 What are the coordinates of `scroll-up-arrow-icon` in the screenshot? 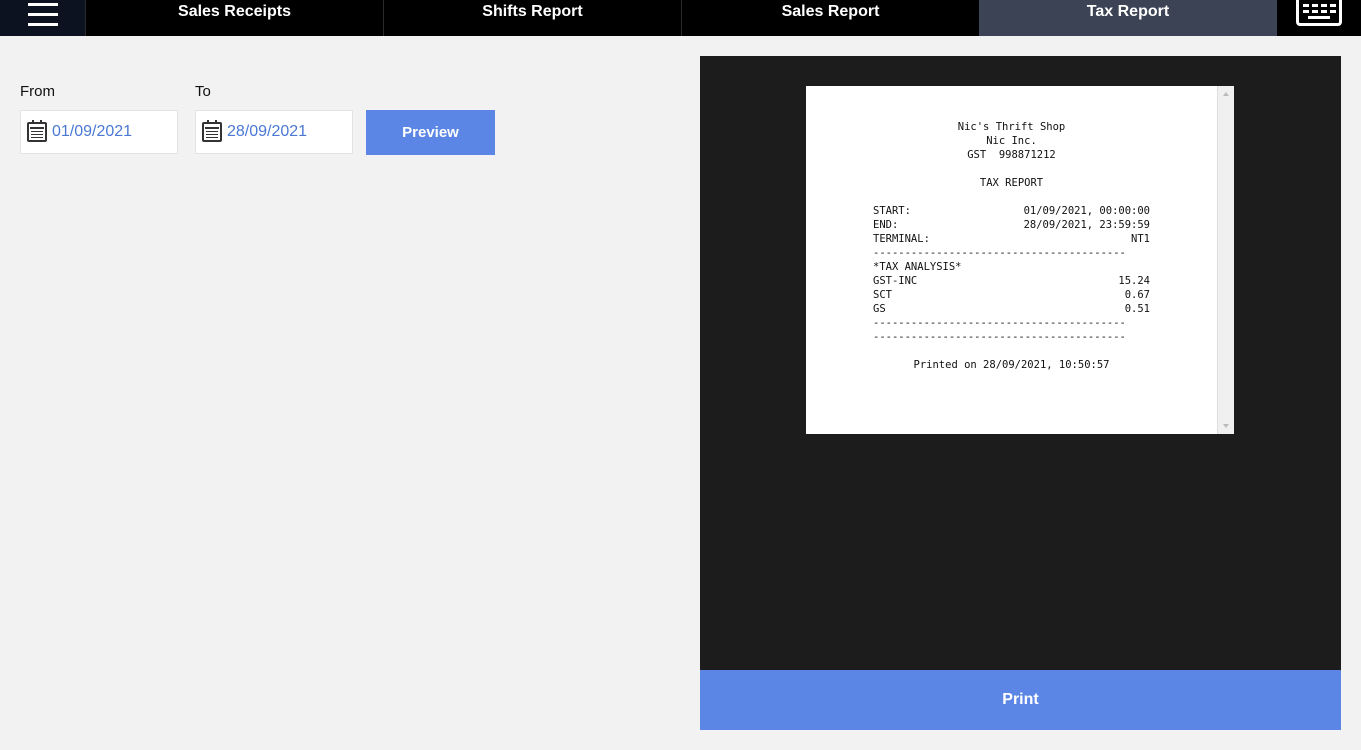 It's located at (1226, 94).